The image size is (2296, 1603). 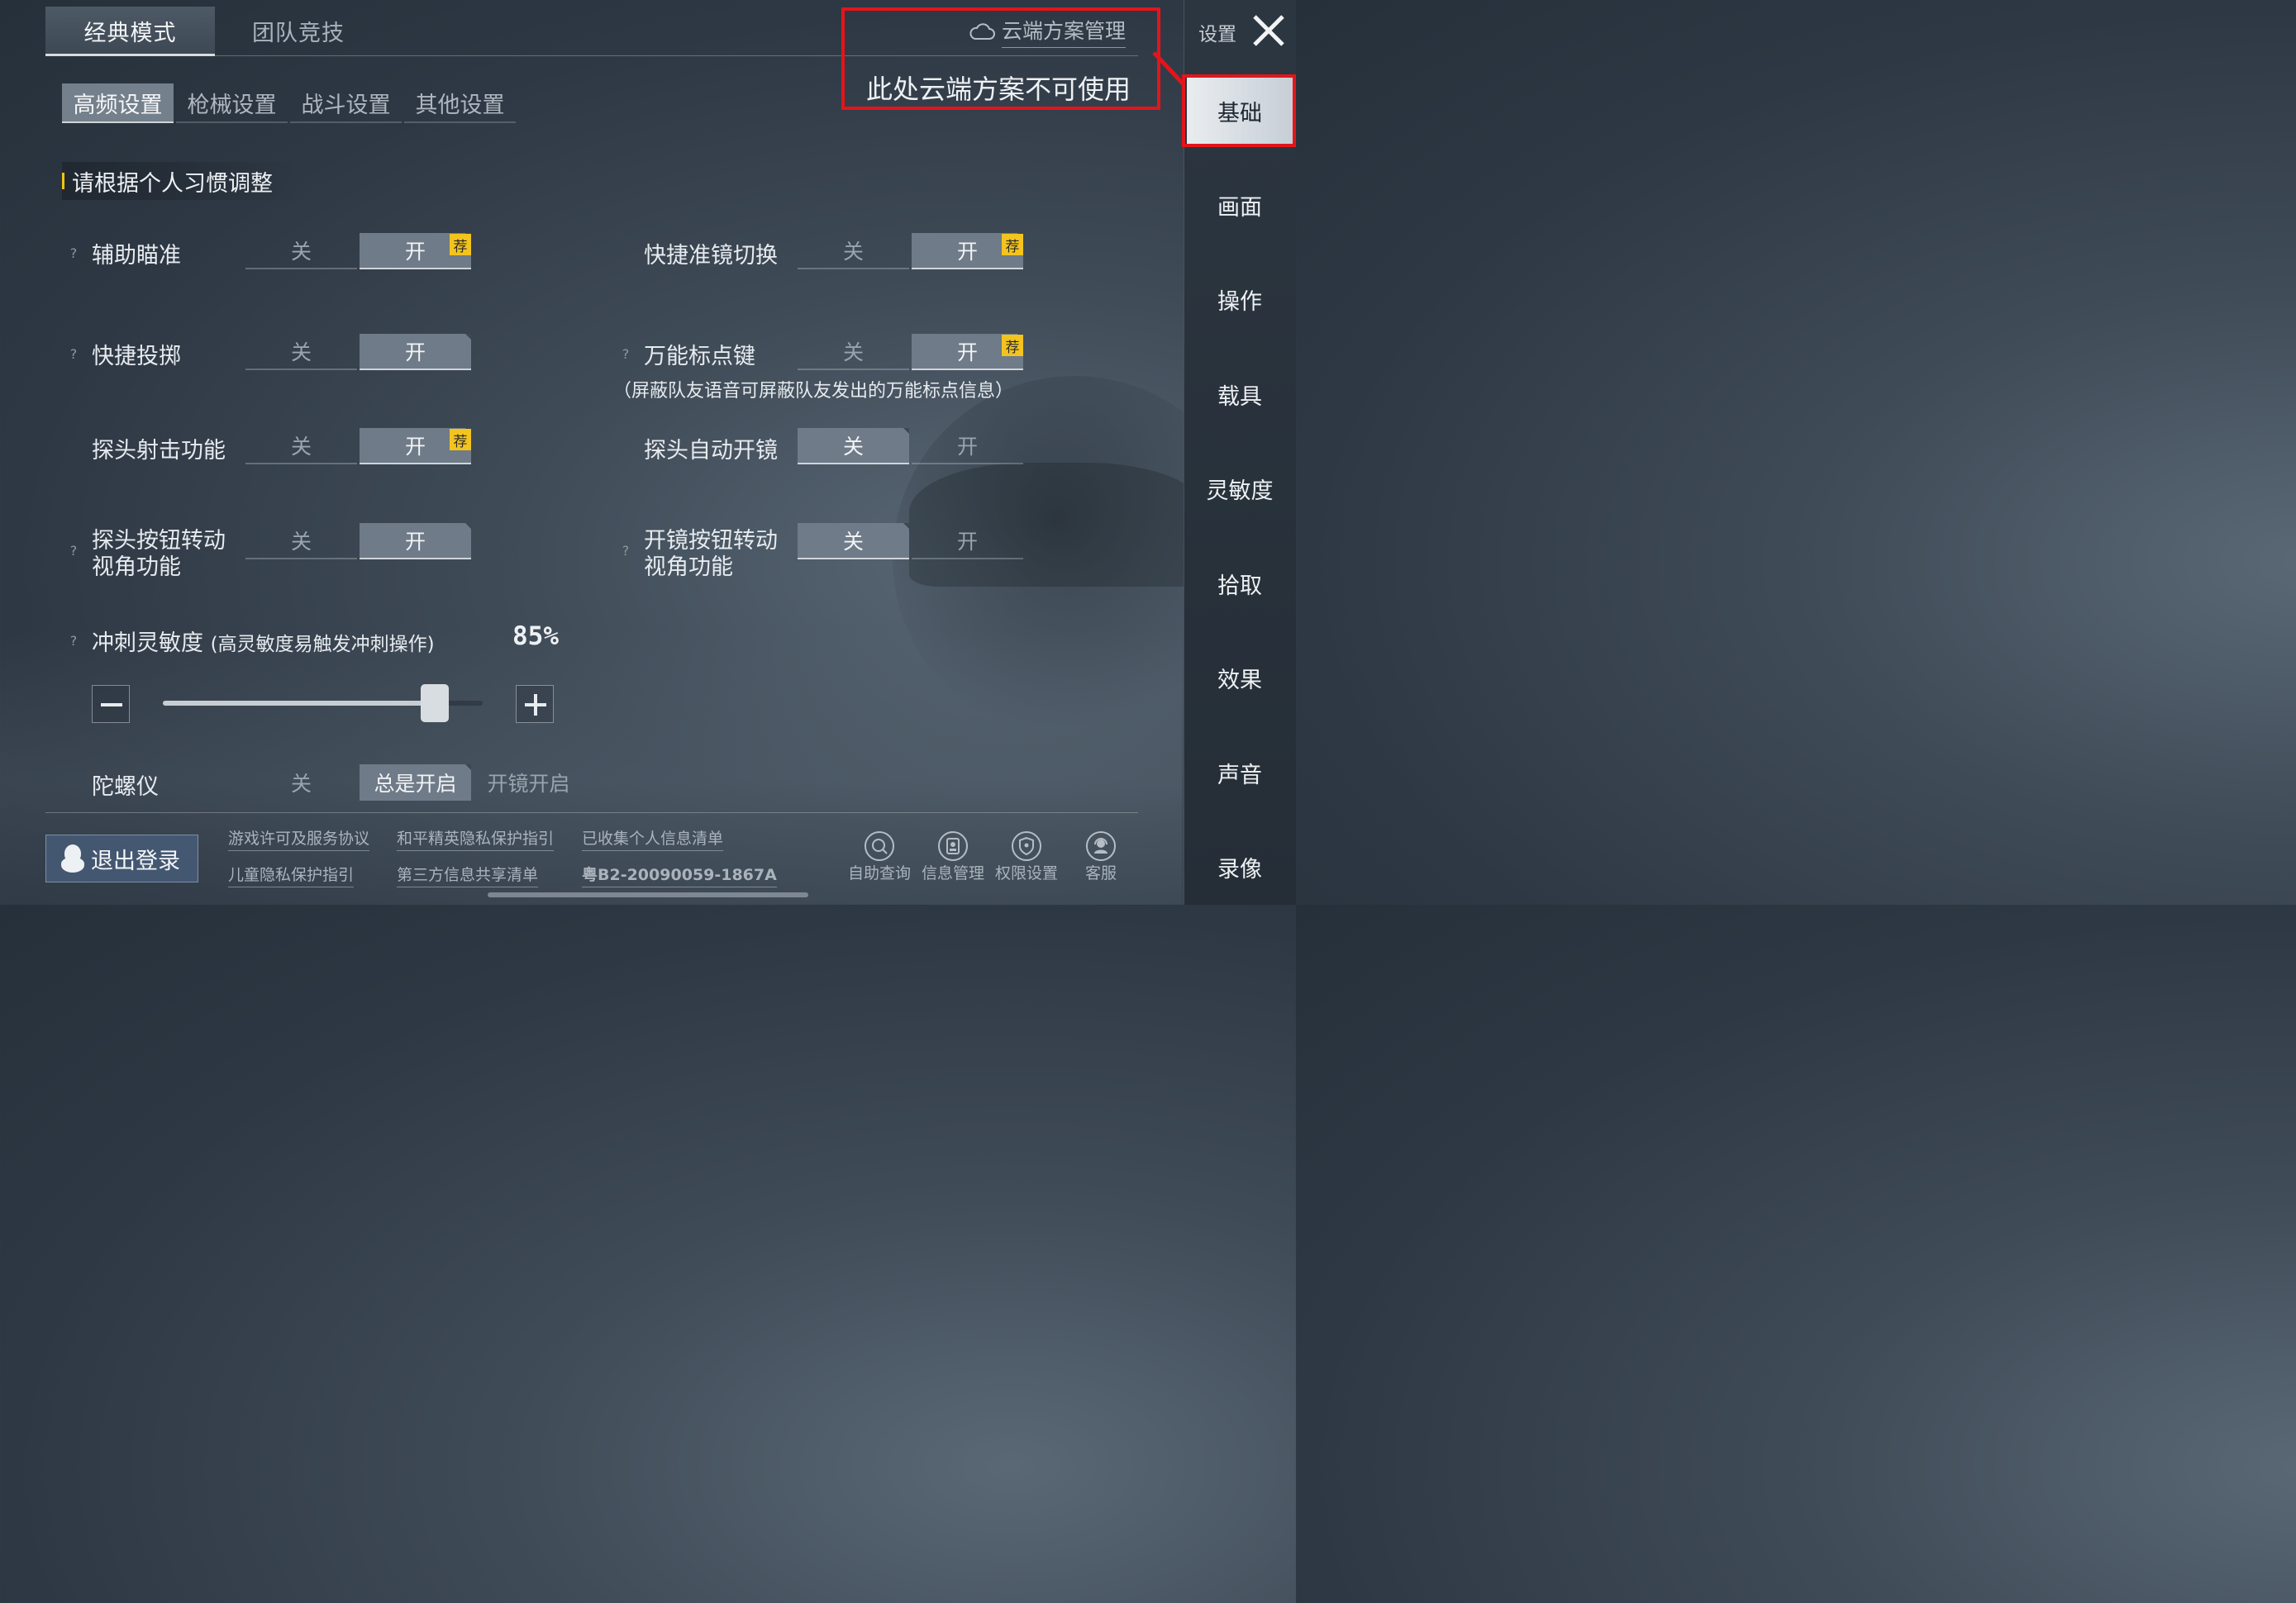 I want to click on customer-service-button: 客服, so click(x=1101, y=857).